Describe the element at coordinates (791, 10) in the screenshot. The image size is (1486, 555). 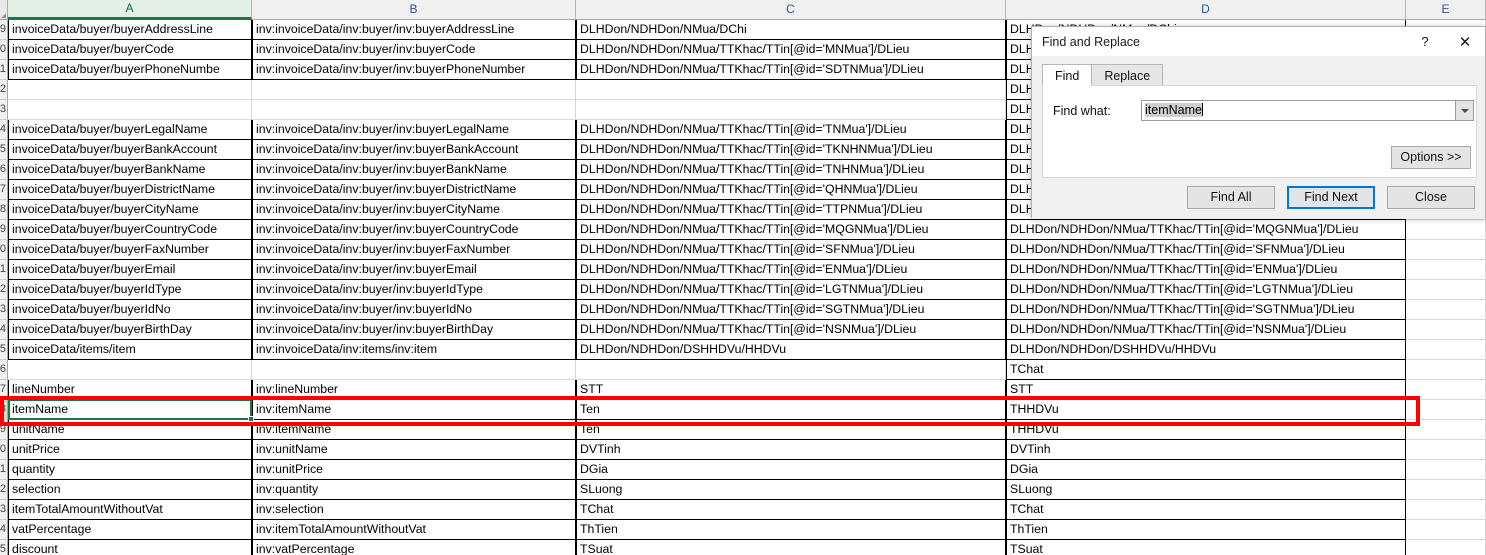
I see `column-header-c: C` at that location.